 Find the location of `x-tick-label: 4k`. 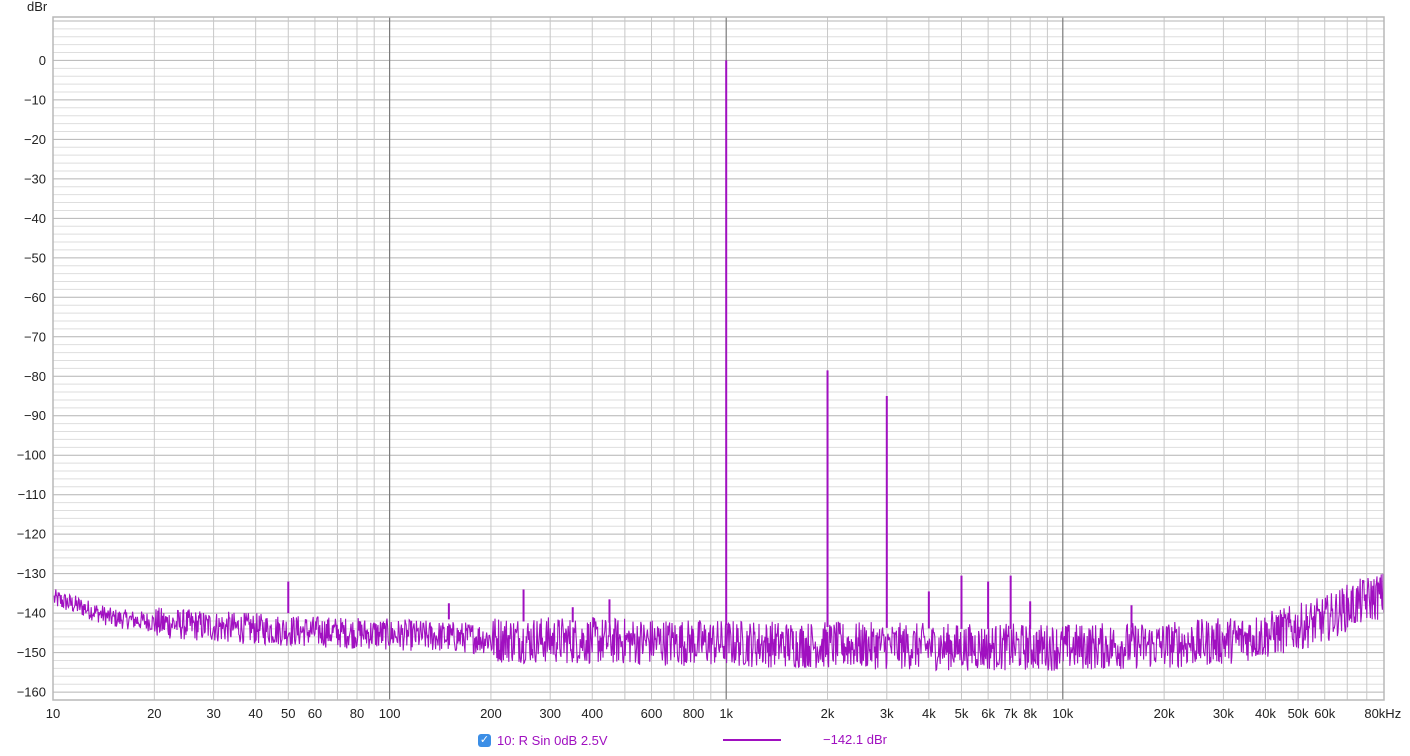

x-tick-label: 4k is located at coordinates (929, 713).